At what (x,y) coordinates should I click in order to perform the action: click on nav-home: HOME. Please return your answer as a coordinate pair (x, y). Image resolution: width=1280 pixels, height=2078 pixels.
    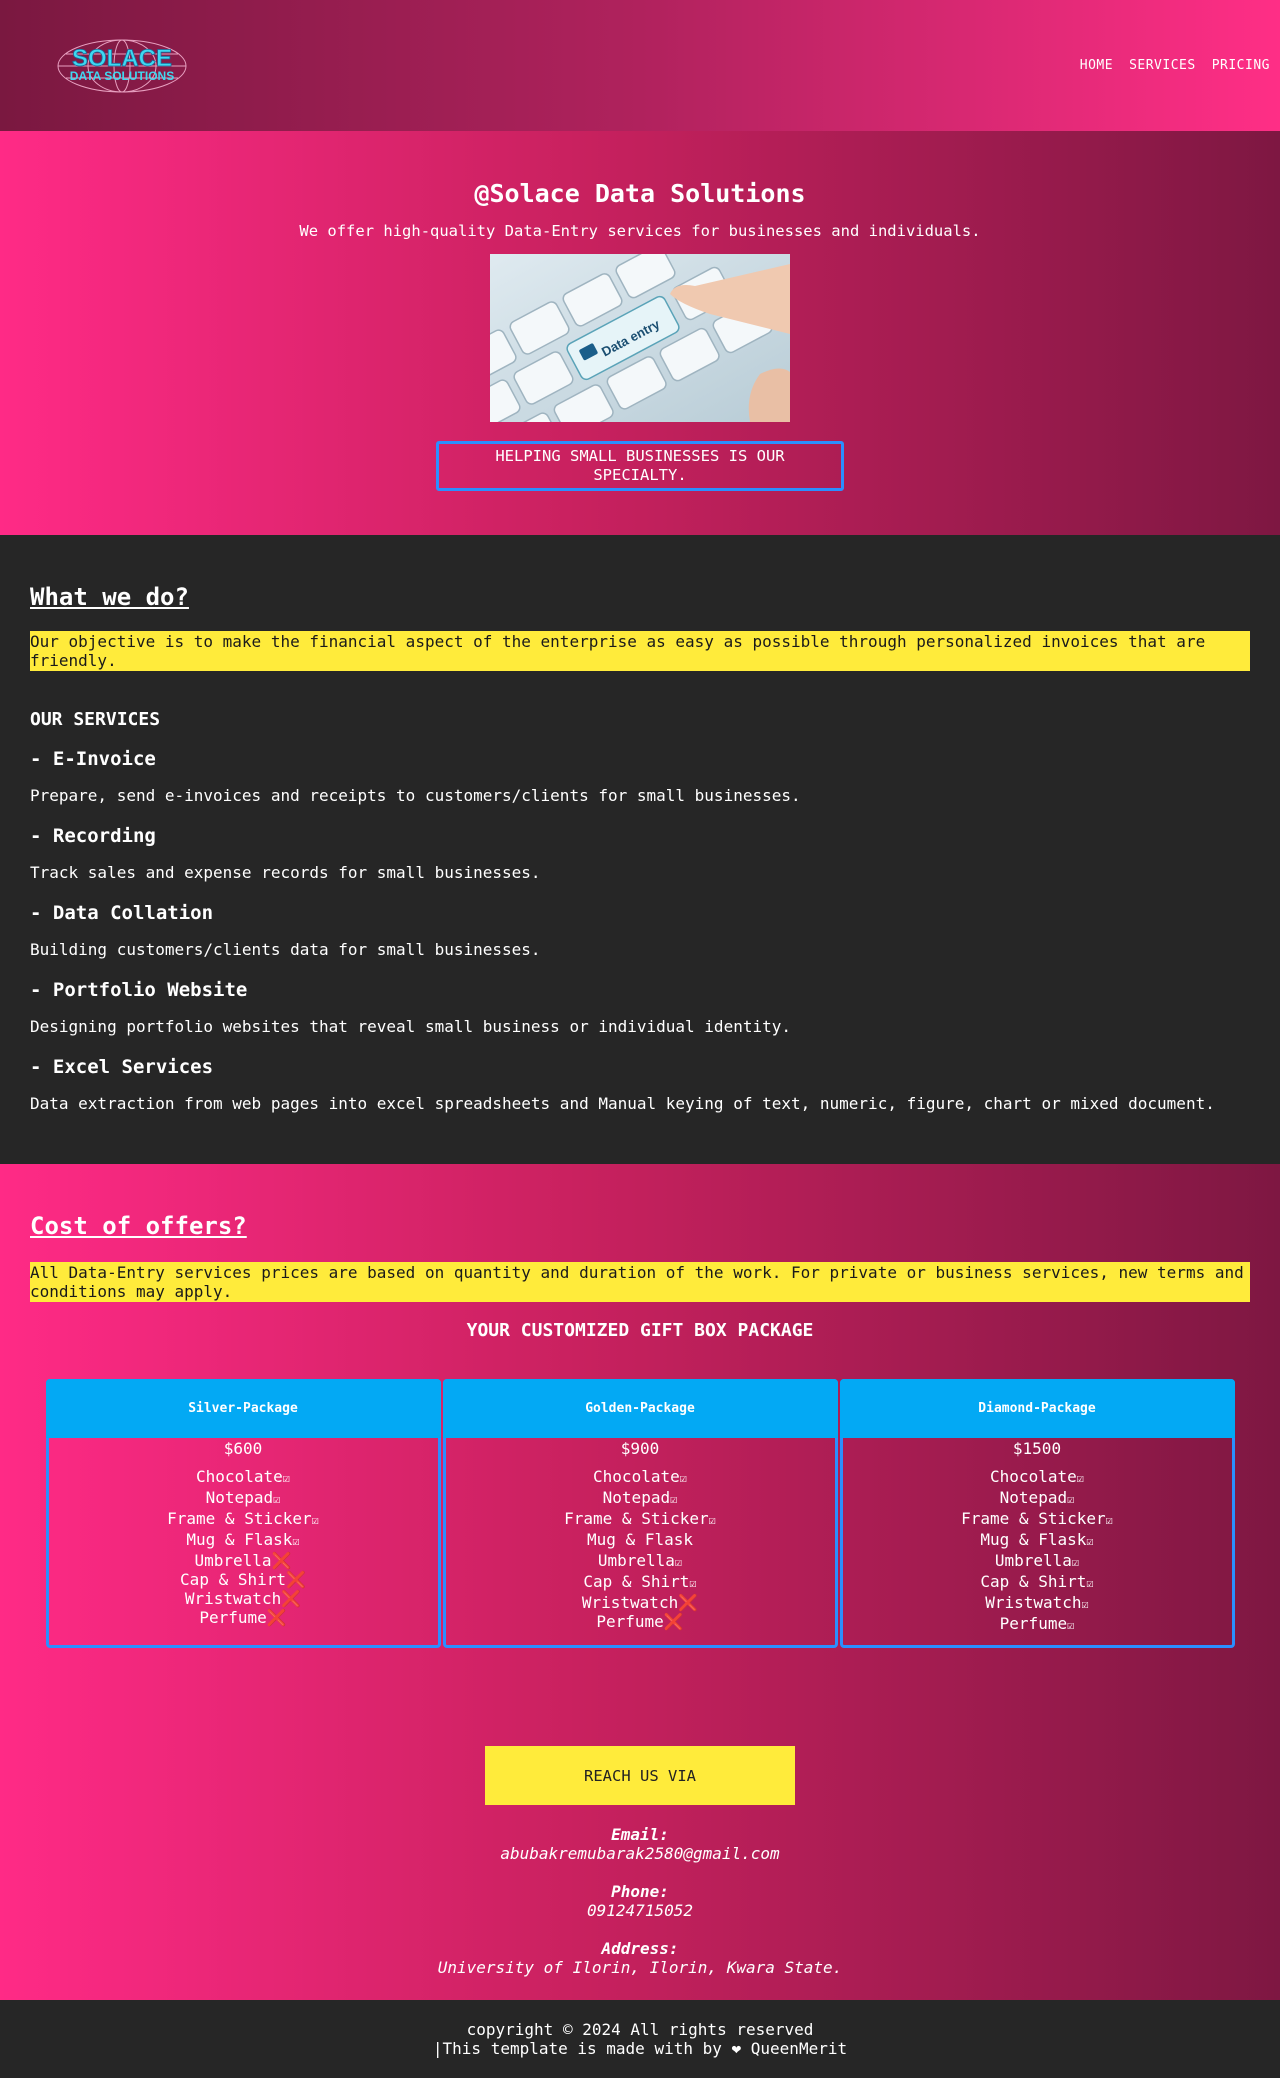
    Looking at the image, I should click on (1096, 65).